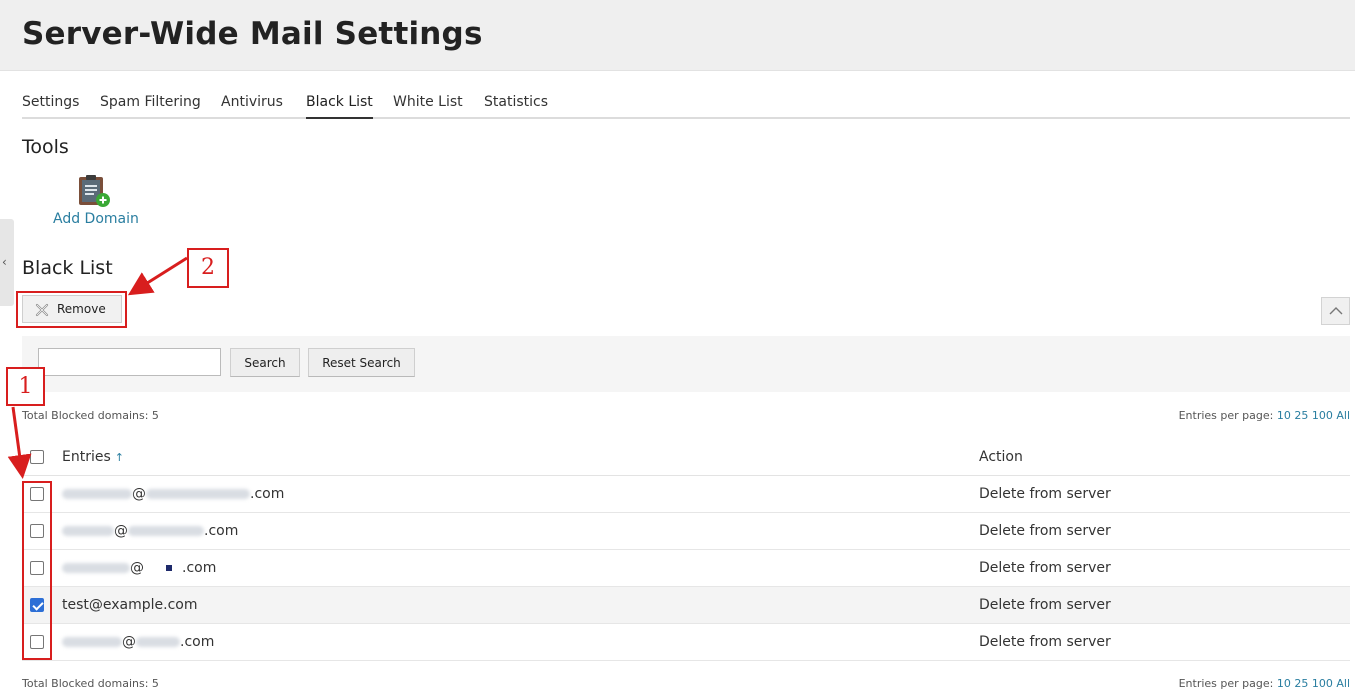  What do you see at coordinates (94, 191) in the screenshot?
I see `clipboard-add-icon` at bounding box center [94, 191].